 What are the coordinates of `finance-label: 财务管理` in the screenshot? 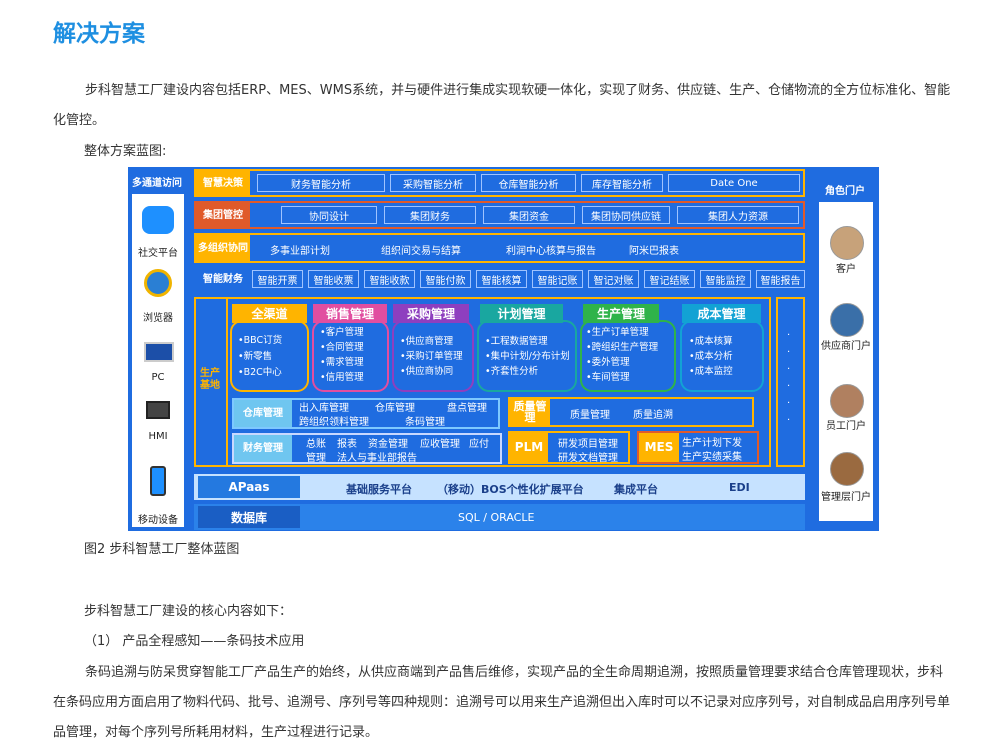 It's located at (263, 448).